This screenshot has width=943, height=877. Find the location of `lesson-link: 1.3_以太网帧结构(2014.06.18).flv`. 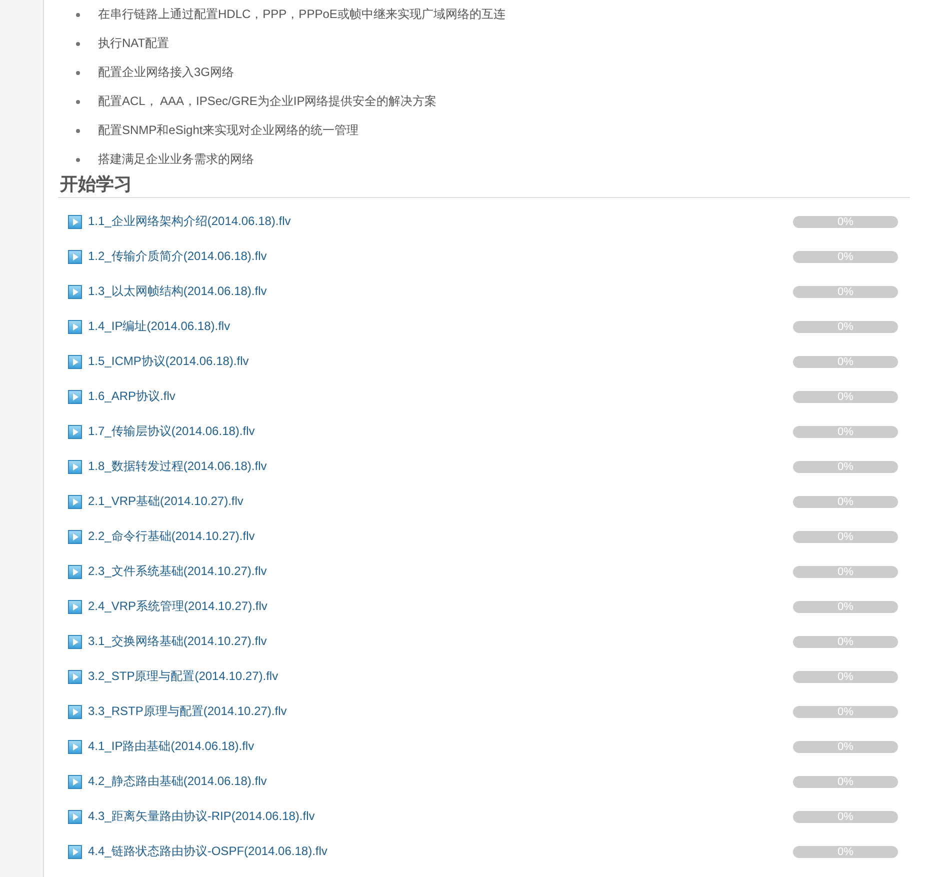

lesson-link: 1.3_以太网帧结构(2014.06.18).flv is located at coordinates (177, 291).